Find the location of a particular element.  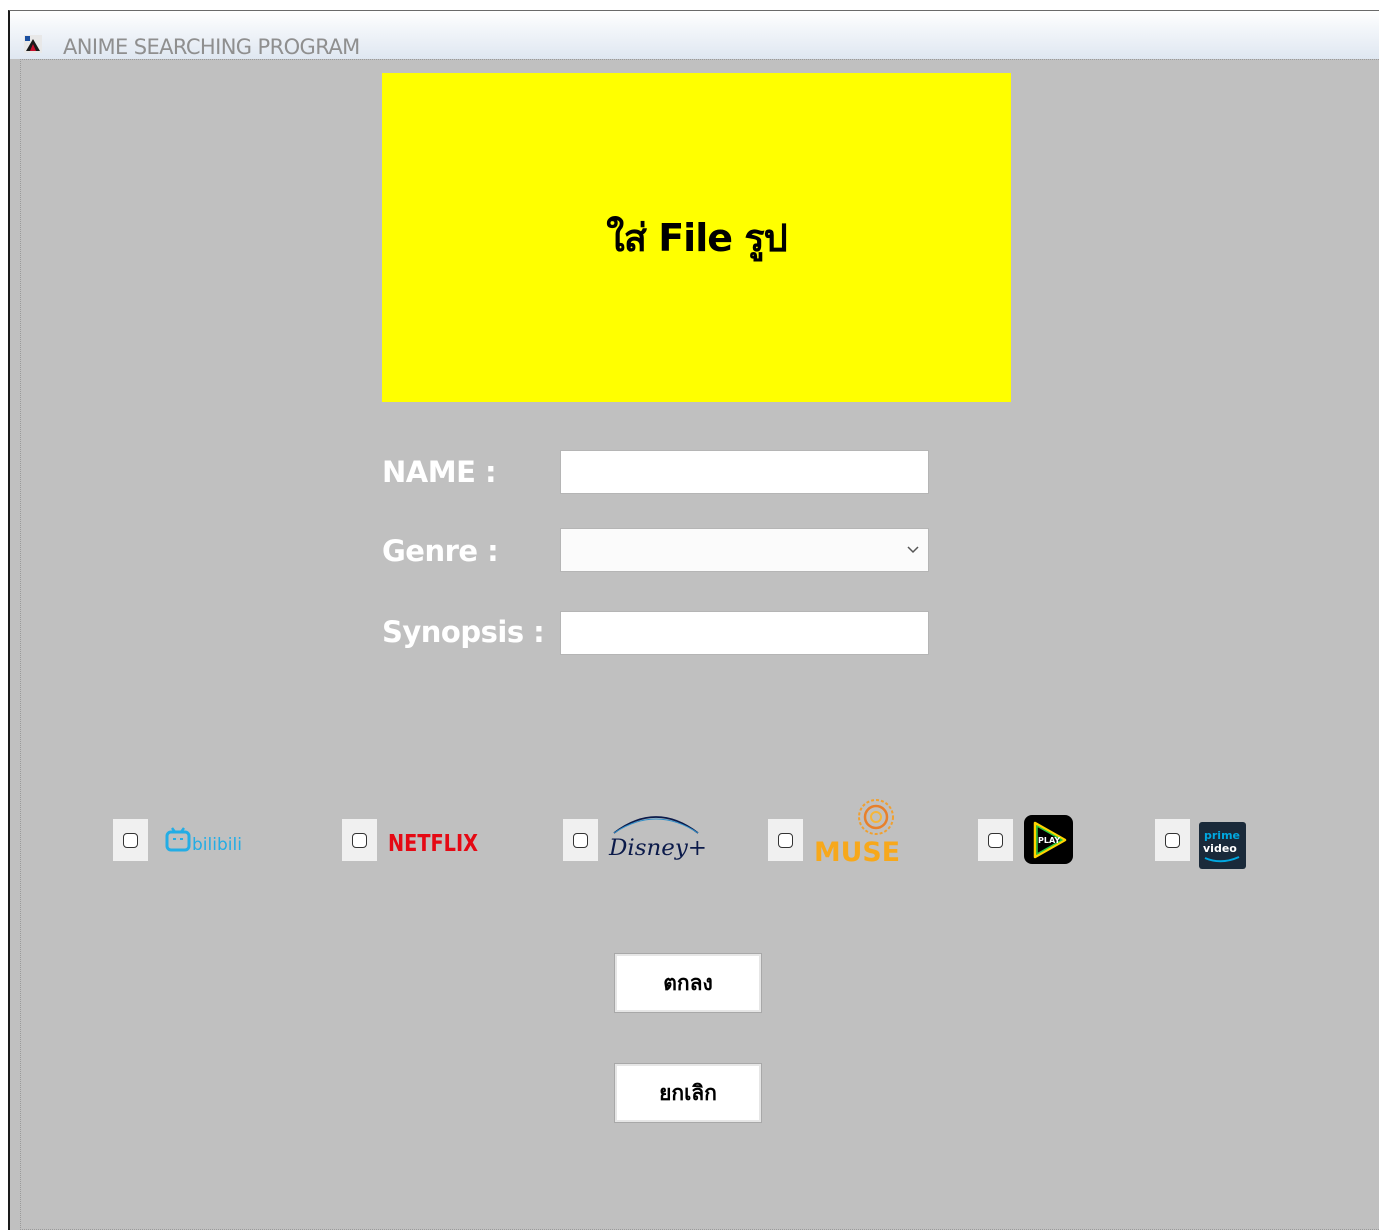

netflix-logo-icon: NETFLIX is located at coordinates (433, 844).